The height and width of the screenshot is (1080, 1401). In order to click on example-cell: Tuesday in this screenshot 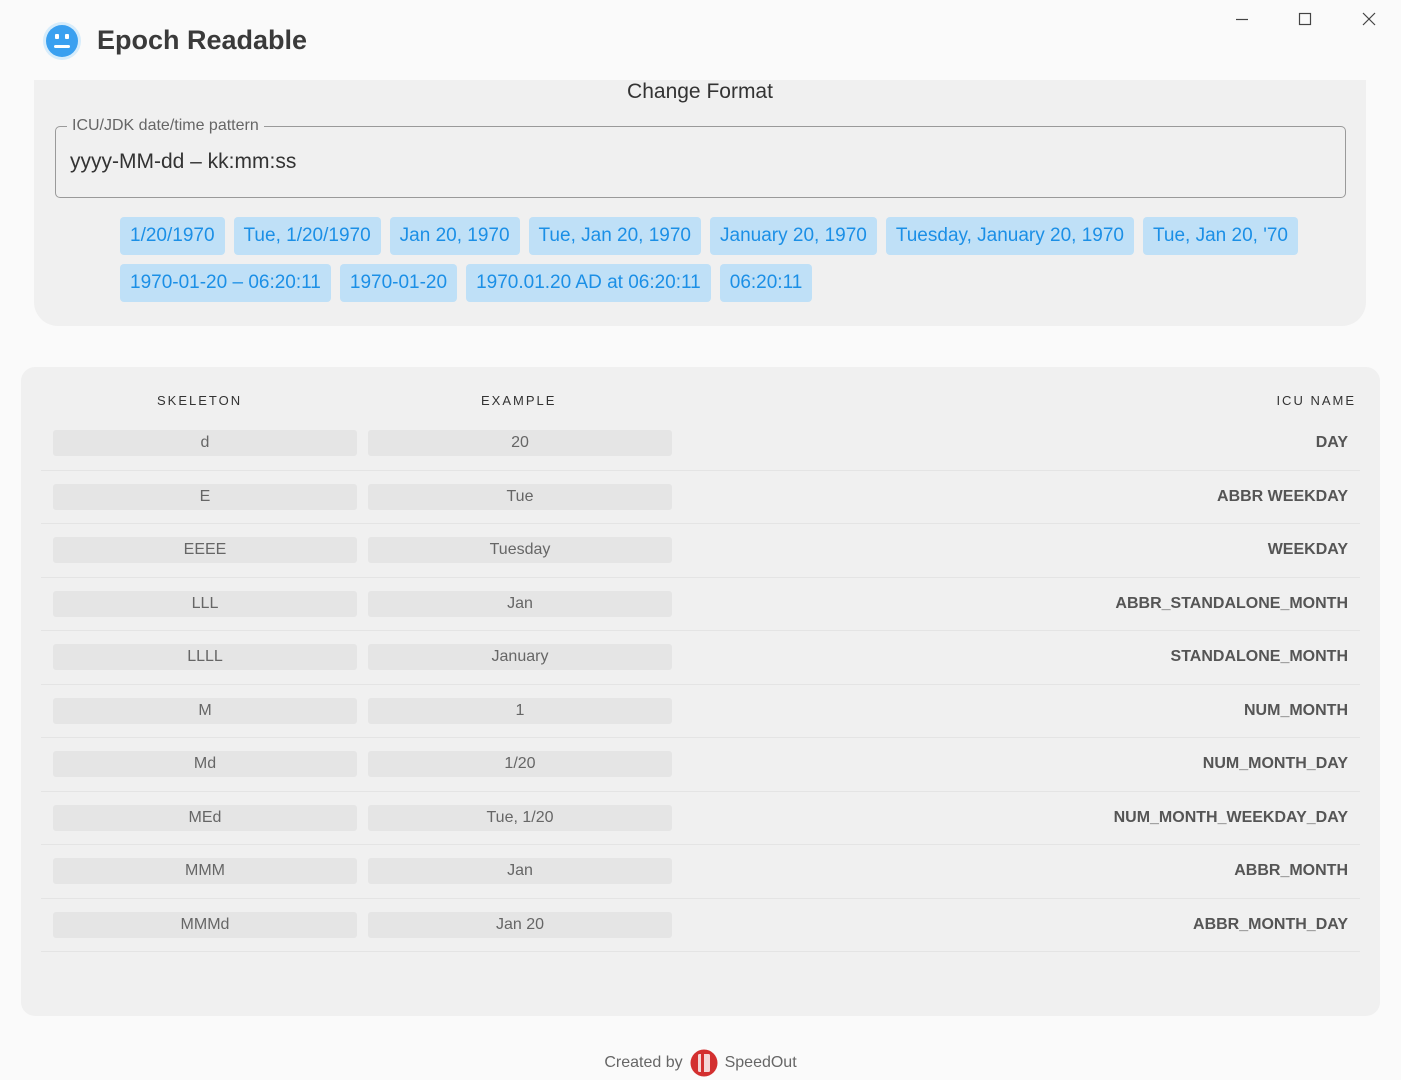, I will do `click(520, 550)`.